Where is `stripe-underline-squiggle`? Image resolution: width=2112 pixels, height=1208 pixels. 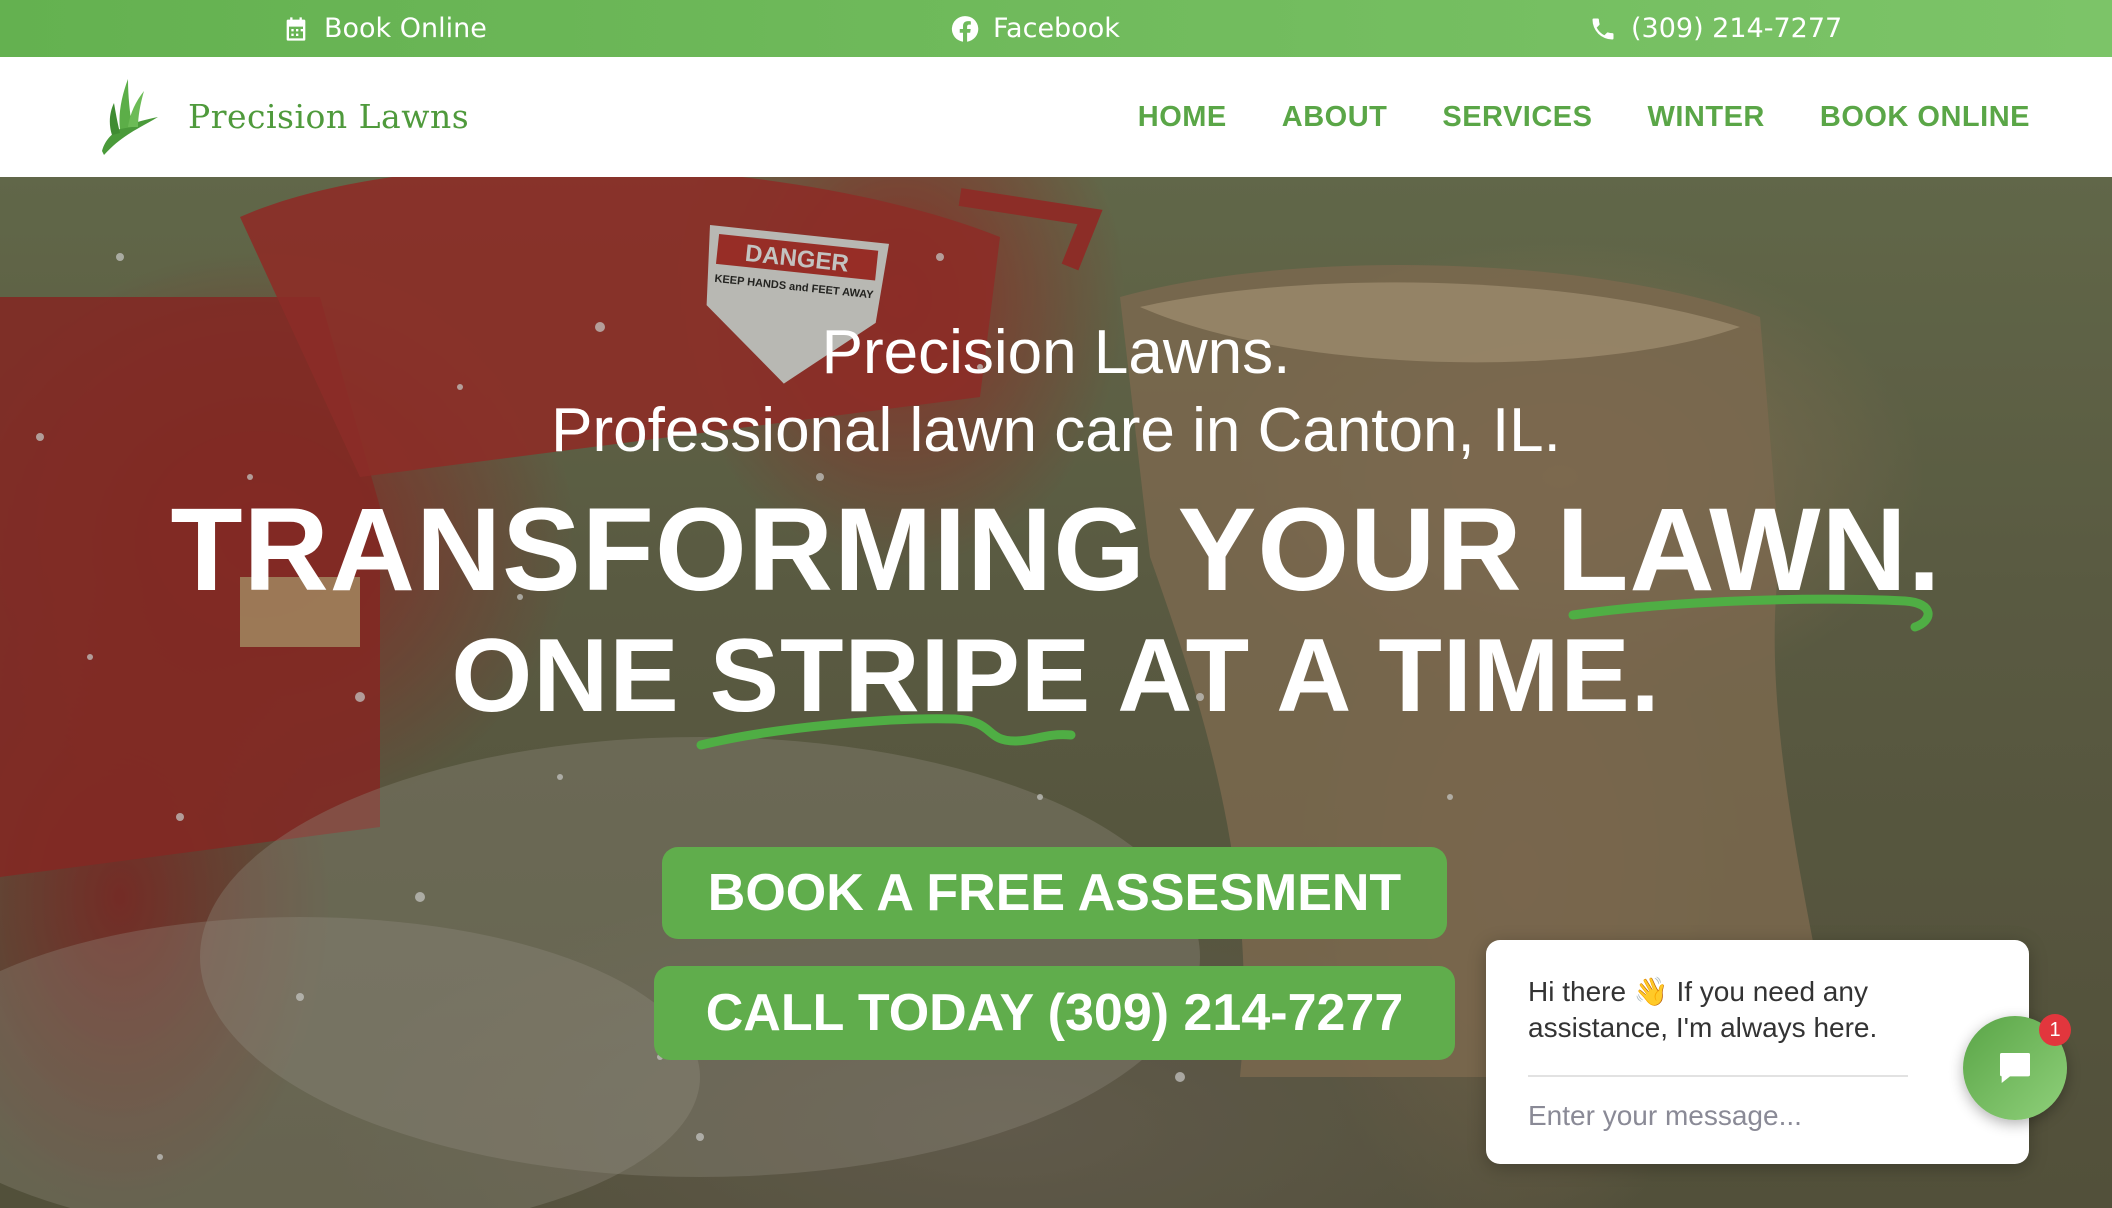 stripe-underline-squiggle is located at coordinates (886, 732).